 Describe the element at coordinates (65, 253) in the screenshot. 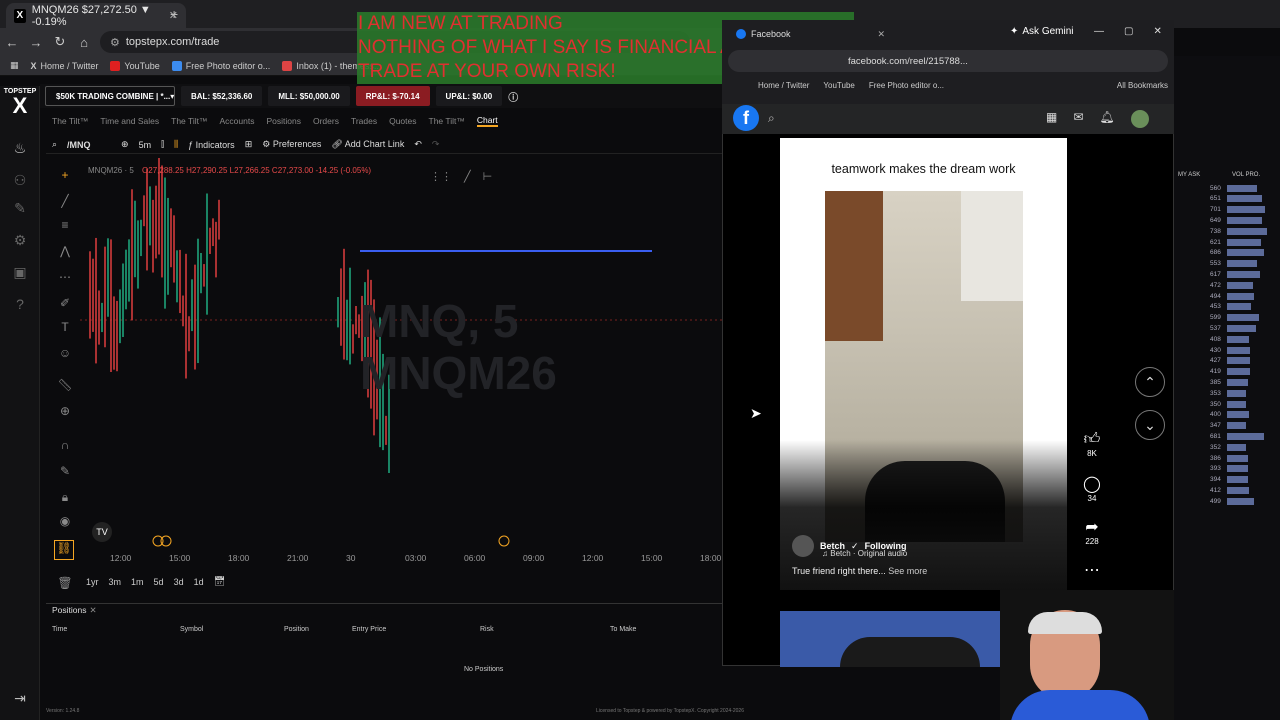

I see `pitchfork-icon: ⋀` at that location.